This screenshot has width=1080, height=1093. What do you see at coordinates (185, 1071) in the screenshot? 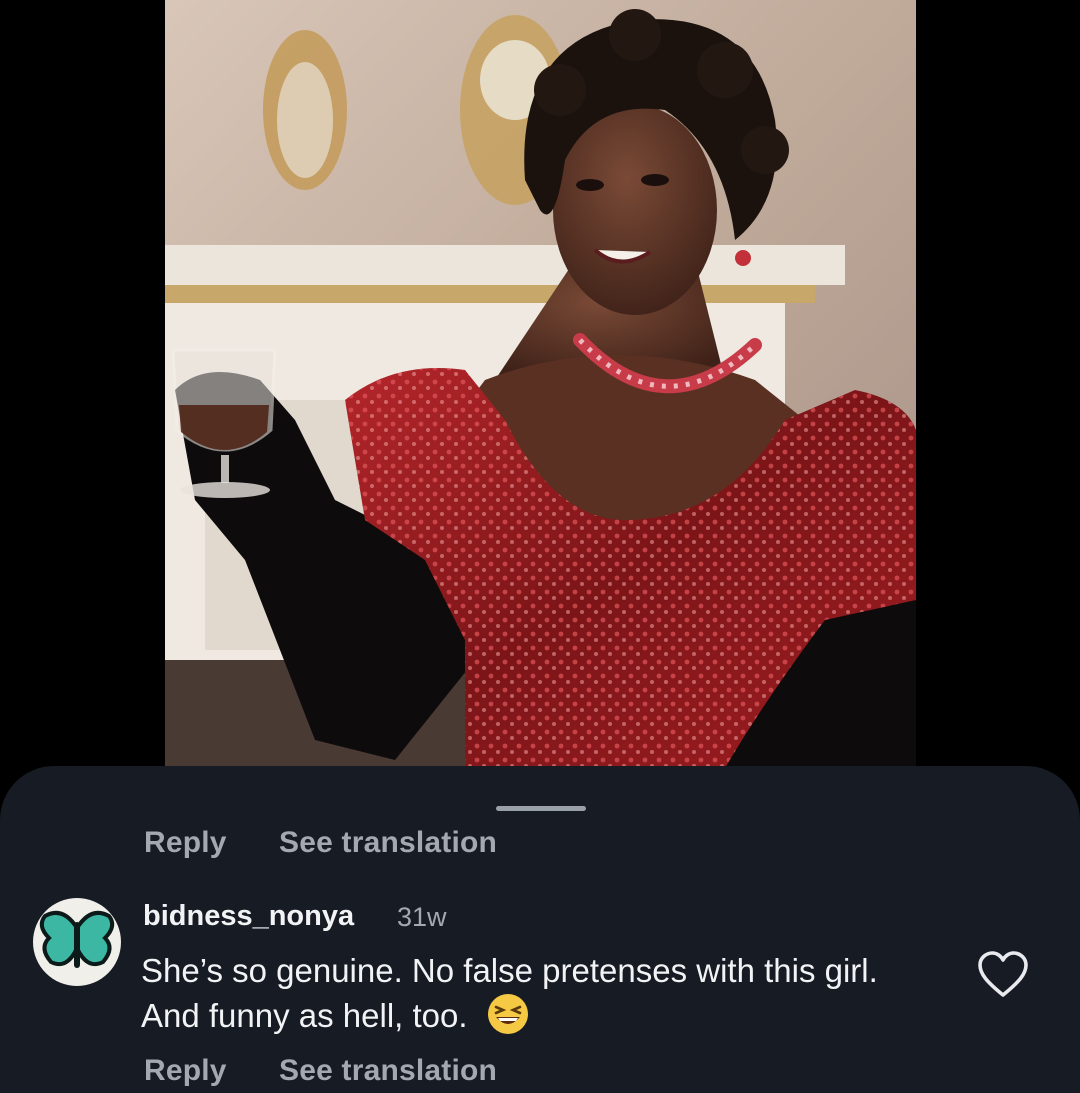
I see `comment-reply-button: Reply` at bounding box center [185, 1071].